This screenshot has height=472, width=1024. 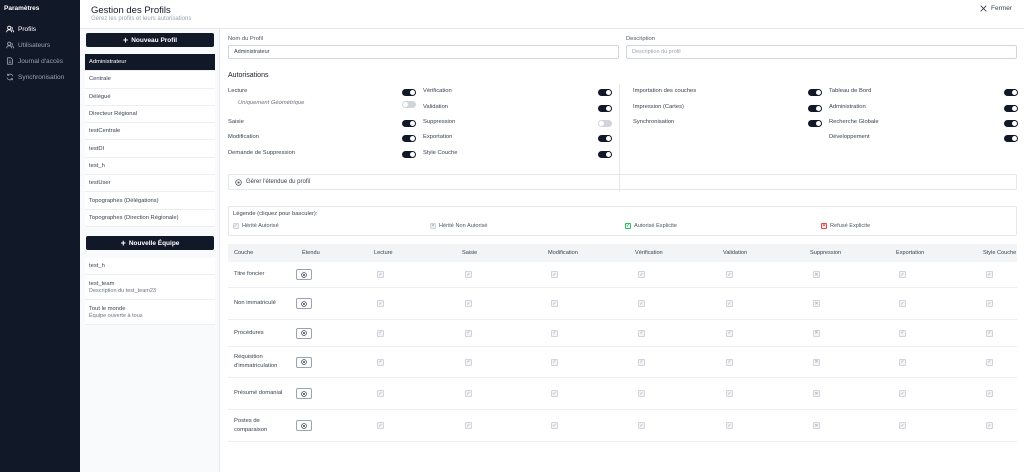 What do you see at coordinates (150, 287) in the screenshot?
I see `team-item: test_team Description du test_team23` at bounding box center [150, 287].